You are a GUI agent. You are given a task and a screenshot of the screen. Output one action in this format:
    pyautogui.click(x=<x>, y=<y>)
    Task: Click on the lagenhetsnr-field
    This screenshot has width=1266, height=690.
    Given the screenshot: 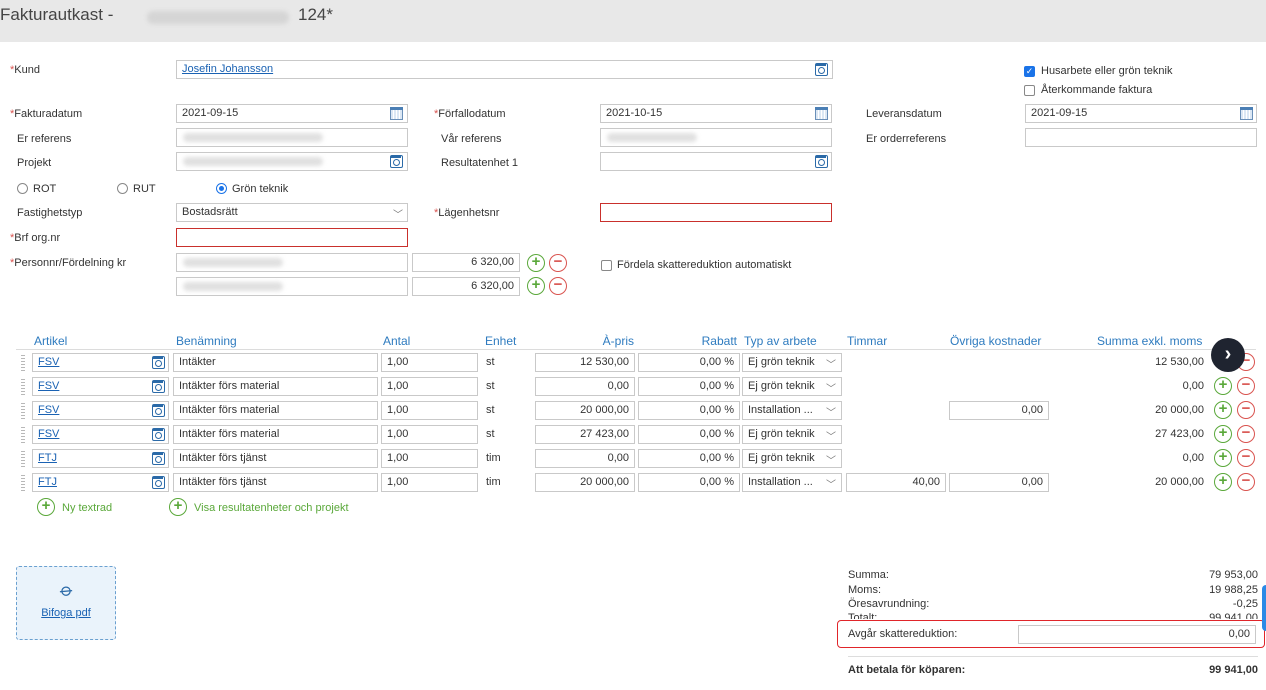 What is the action you would take?
    pyautogui.click(x=716, y=212)
    